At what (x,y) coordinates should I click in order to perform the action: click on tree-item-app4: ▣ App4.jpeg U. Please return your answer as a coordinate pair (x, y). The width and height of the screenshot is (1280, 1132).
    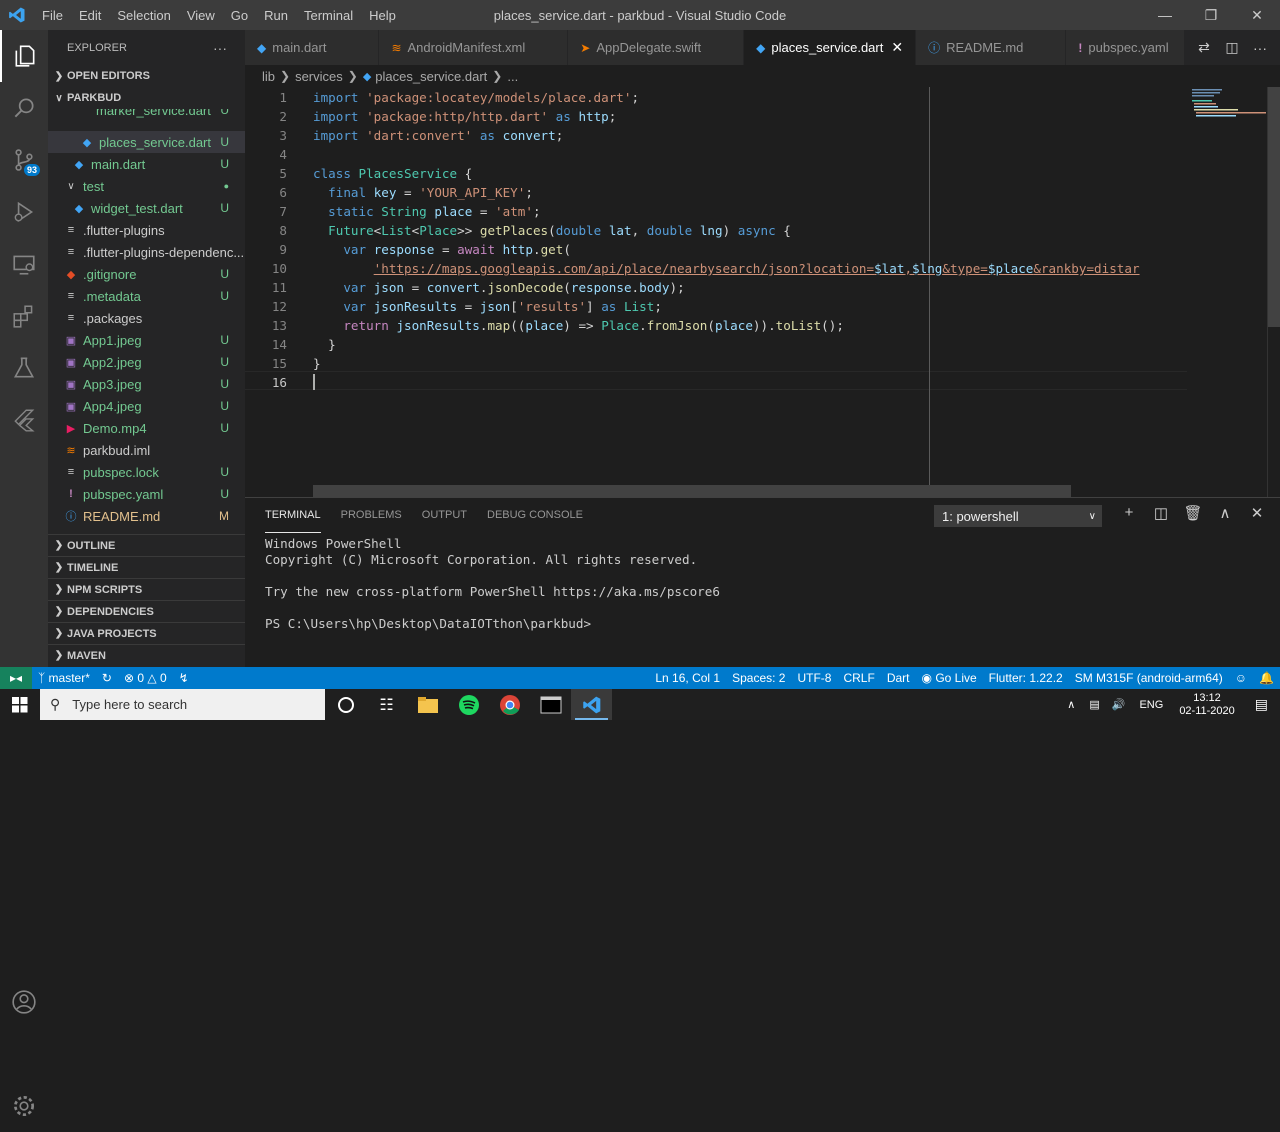
    Looking at the image, I should click on (146, 406).